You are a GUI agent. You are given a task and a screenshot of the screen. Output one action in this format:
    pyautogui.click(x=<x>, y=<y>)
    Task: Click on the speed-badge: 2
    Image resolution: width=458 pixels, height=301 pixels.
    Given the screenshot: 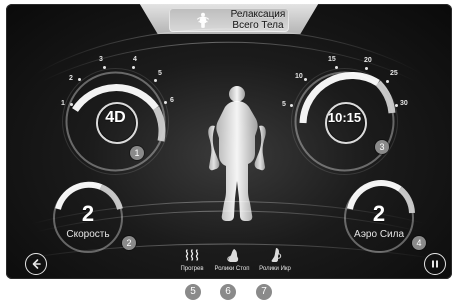 What is the action you would take?
    pyautogui.click(x=129, y=243)
    